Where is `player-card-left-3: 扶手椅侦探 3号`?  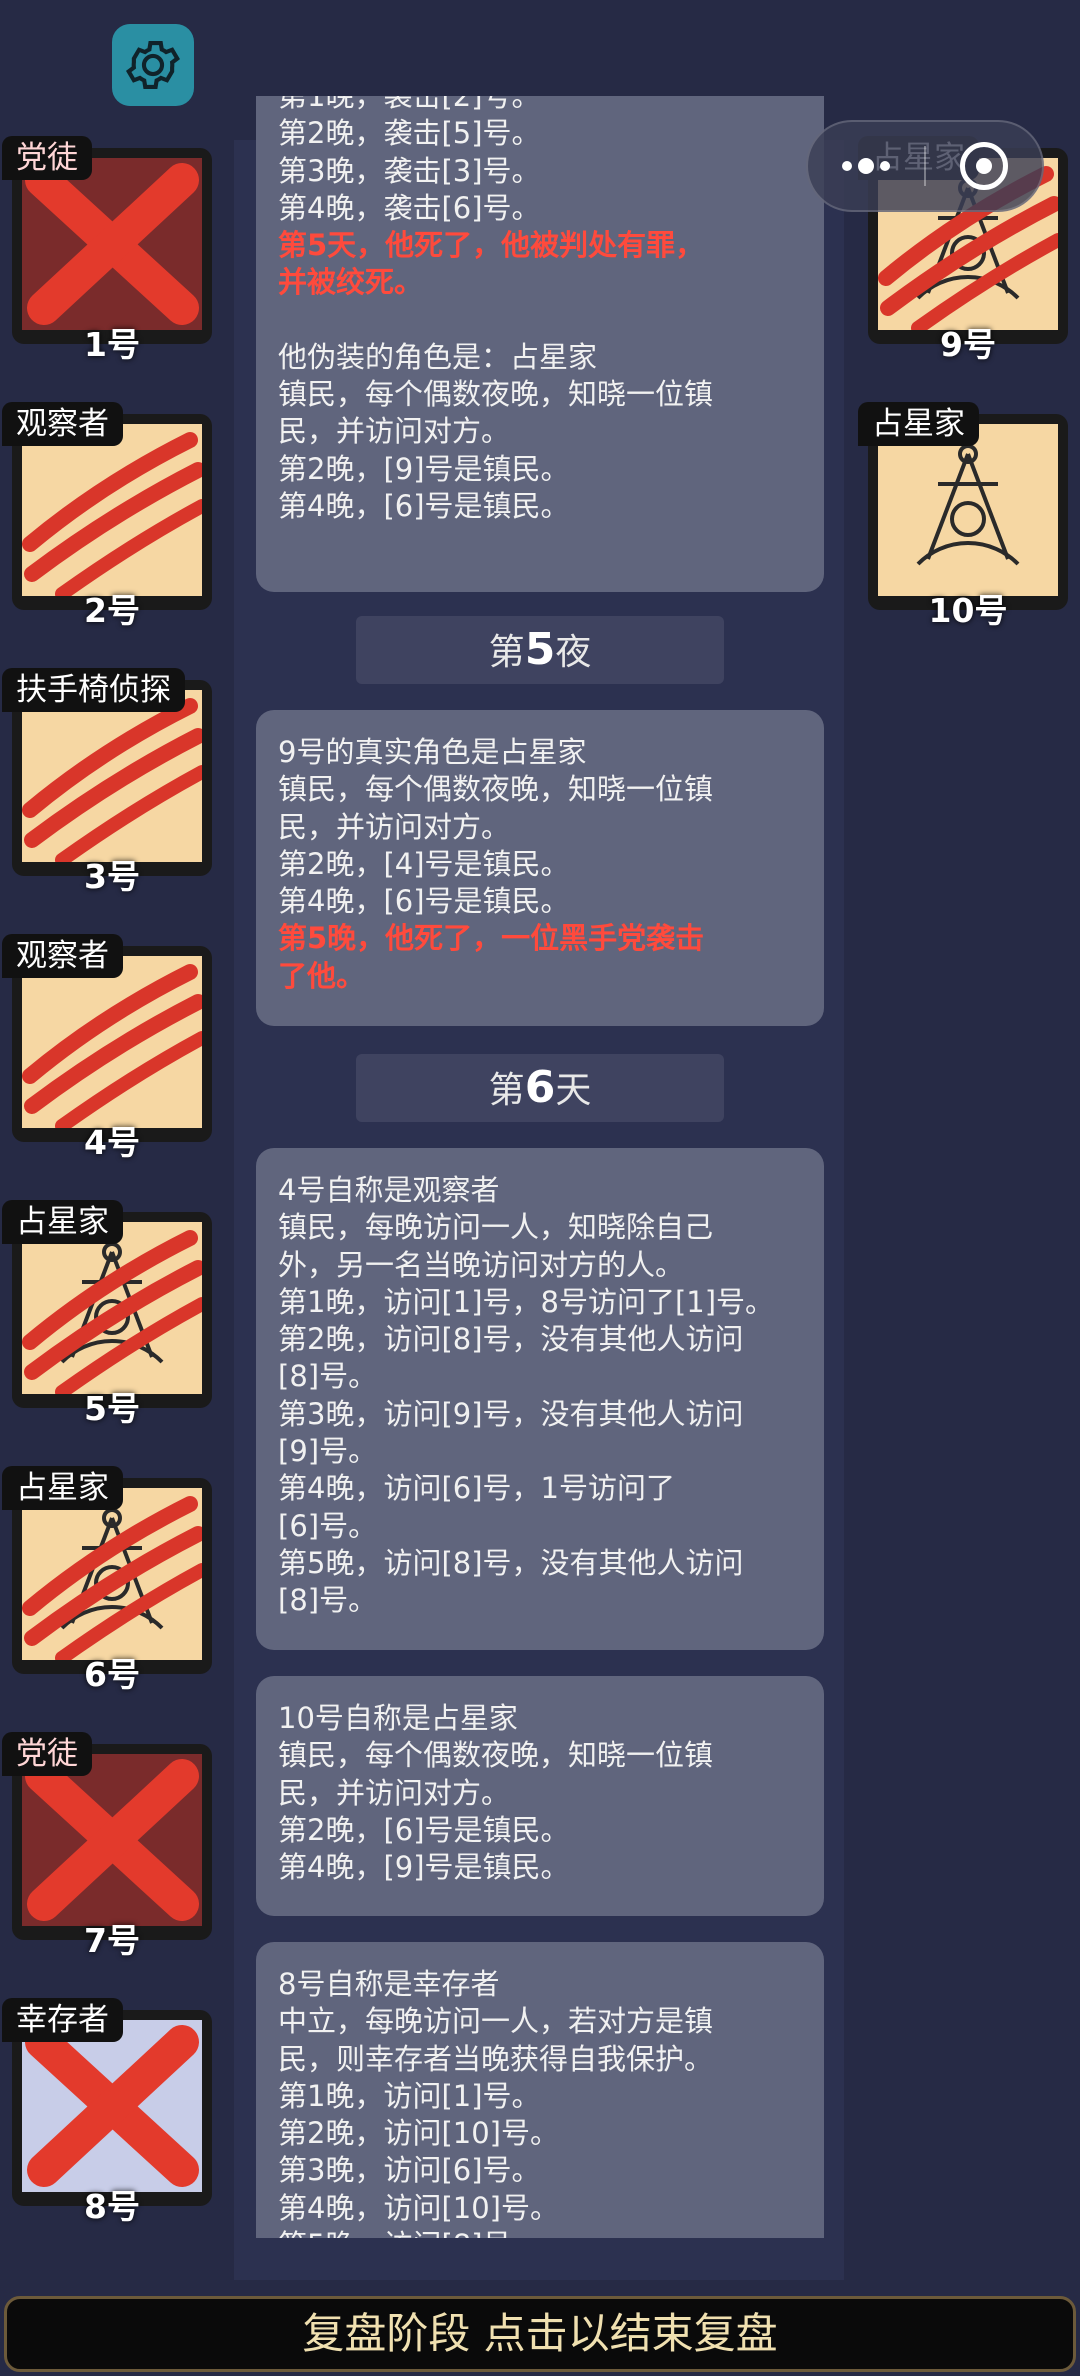
player-card-left-3: 扶手椅侦探 3号 is located at coordinates (107, 783).